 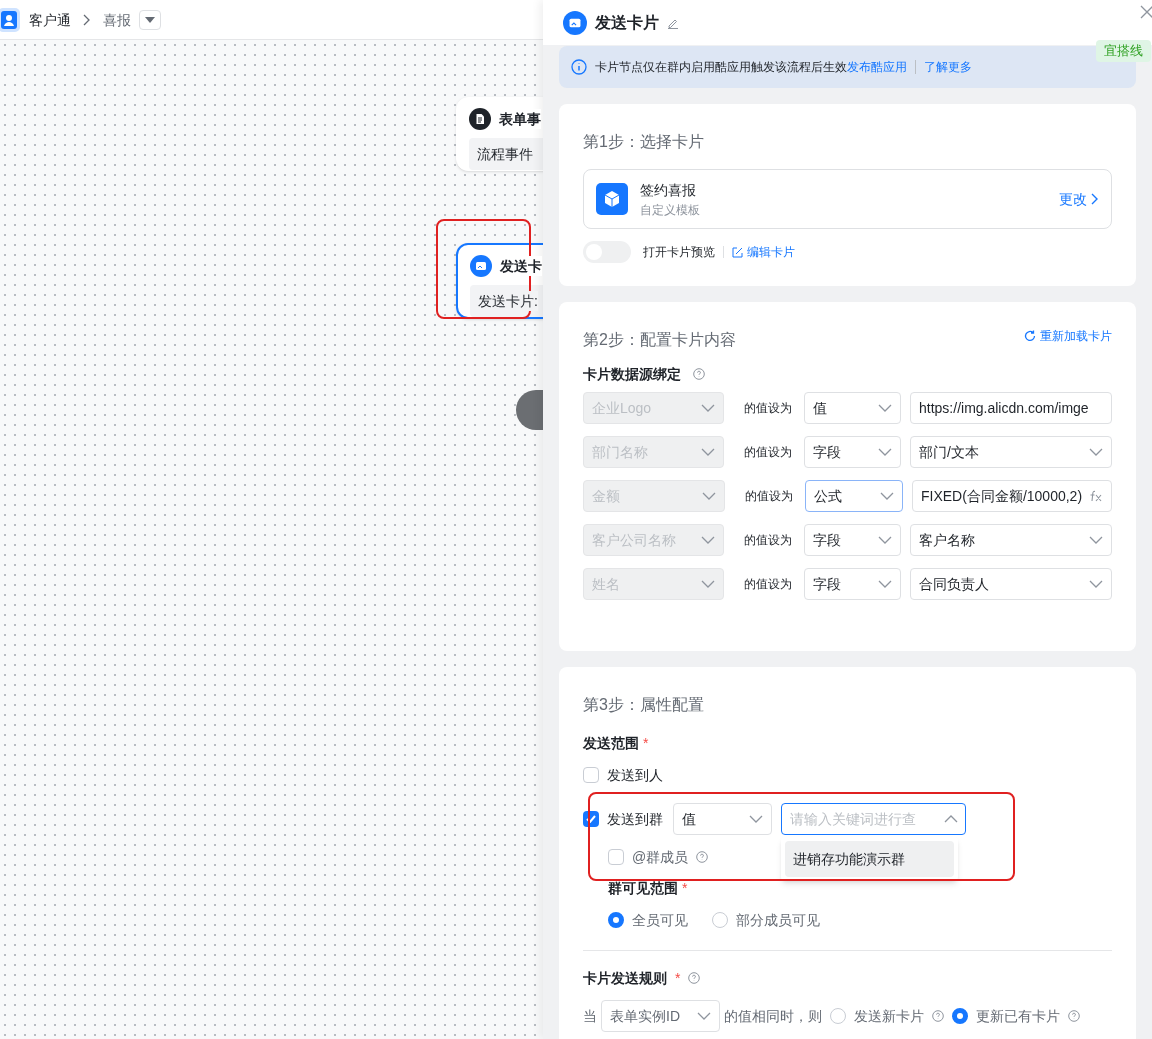 I want to click on cube-icon, so click(x=612, y=199).